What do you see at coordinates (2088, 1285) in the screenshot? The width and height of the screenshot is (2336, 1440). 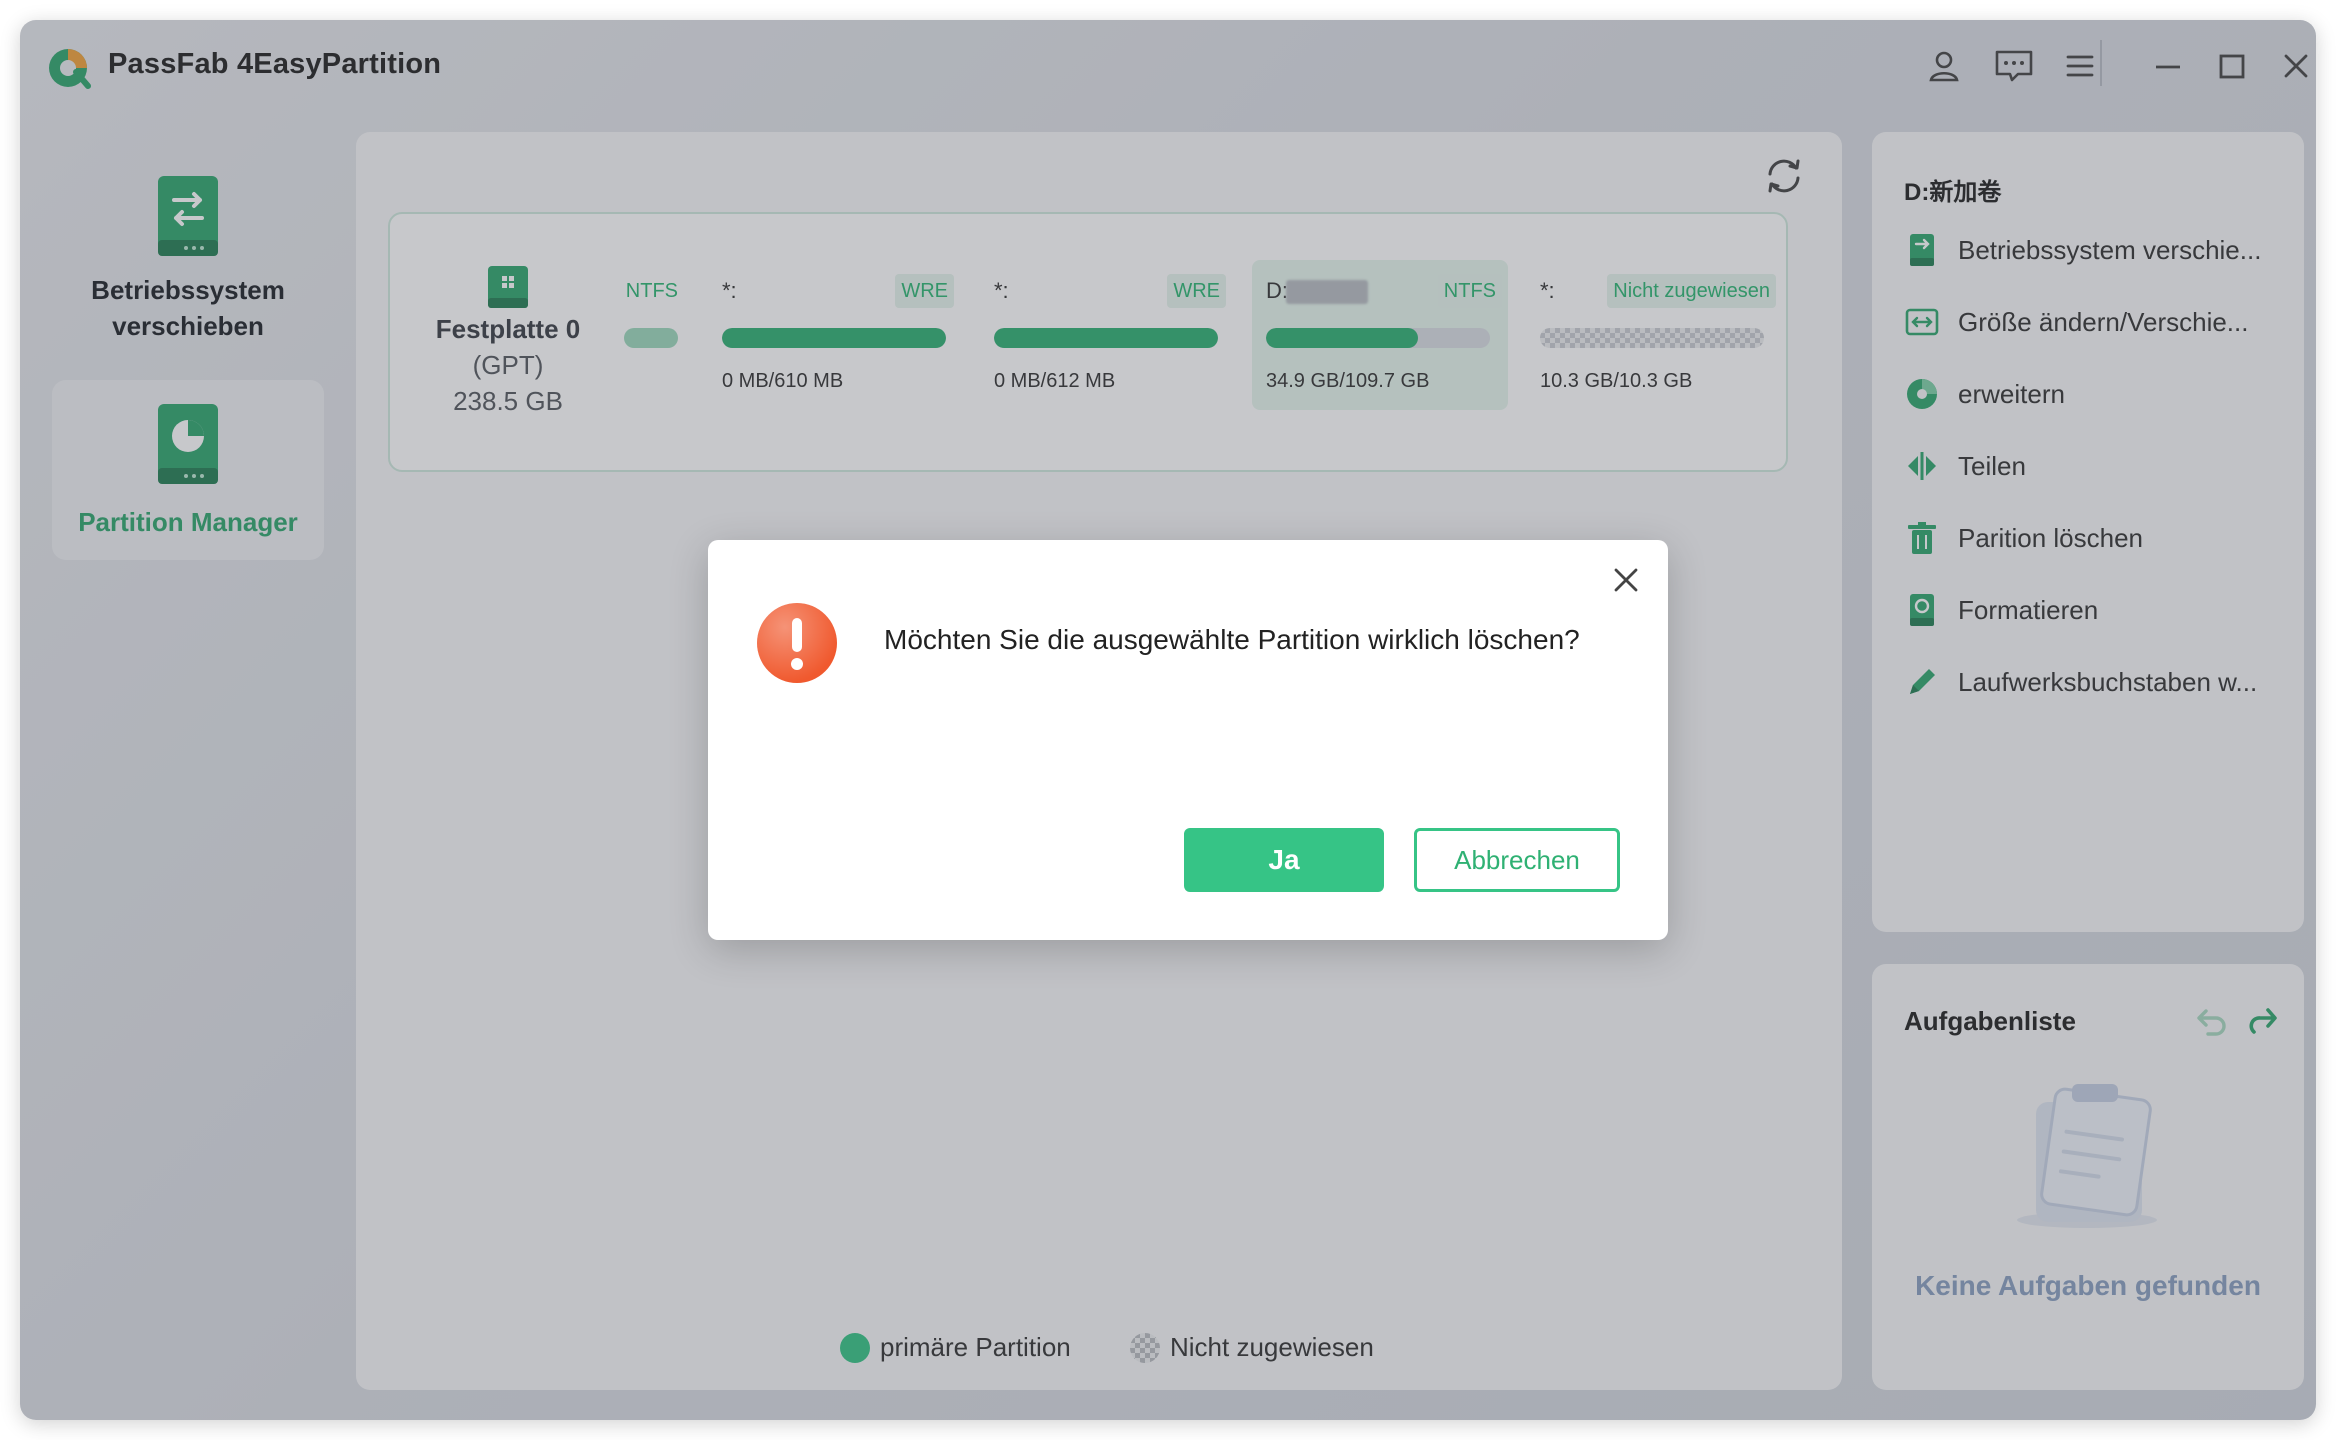 I see `no-tasks-message: Keine Aufgaben gefunden` at bounding box center [2088, 1285].